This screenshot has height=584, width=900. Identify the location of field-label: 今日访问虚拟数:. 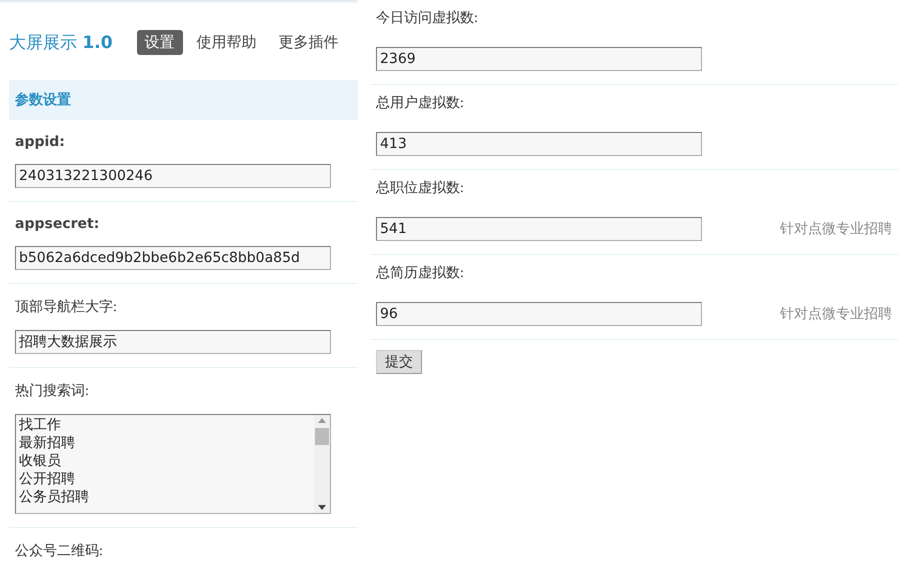
(427, 18).